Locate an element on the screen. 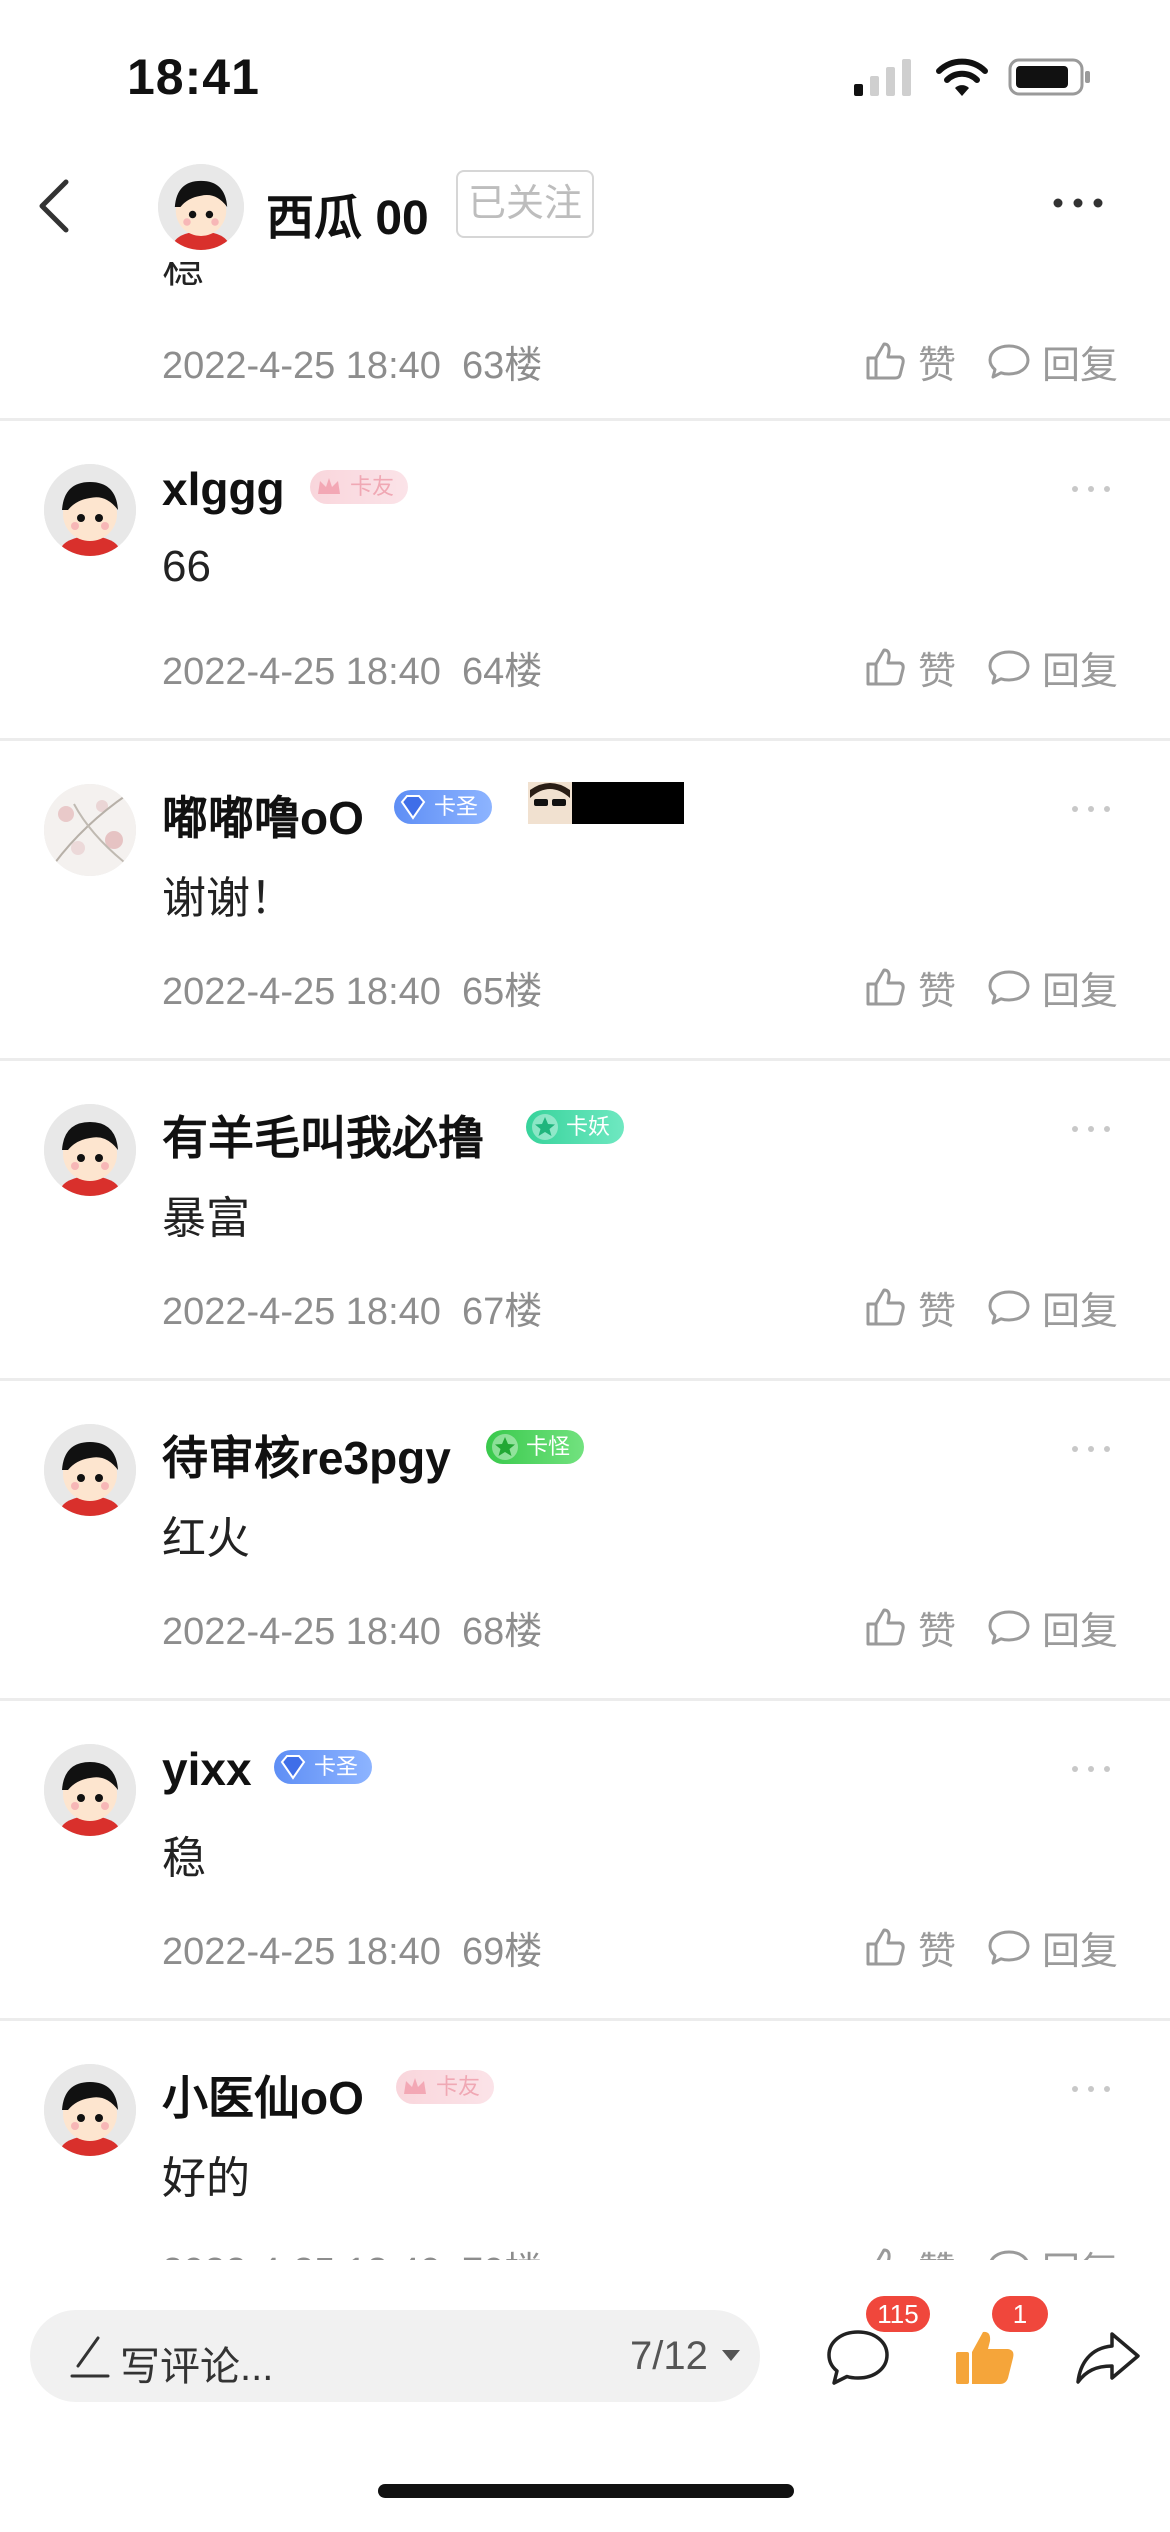 The height and width of the screenshot is (2532, 1170). back-icon is located at coordinates (58, 206).